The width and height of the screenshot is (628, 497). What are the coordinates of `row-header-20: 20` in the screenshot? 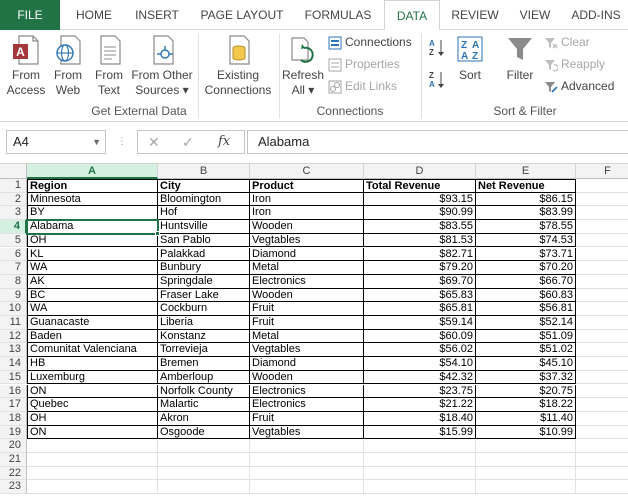 It's located at (13, 446).